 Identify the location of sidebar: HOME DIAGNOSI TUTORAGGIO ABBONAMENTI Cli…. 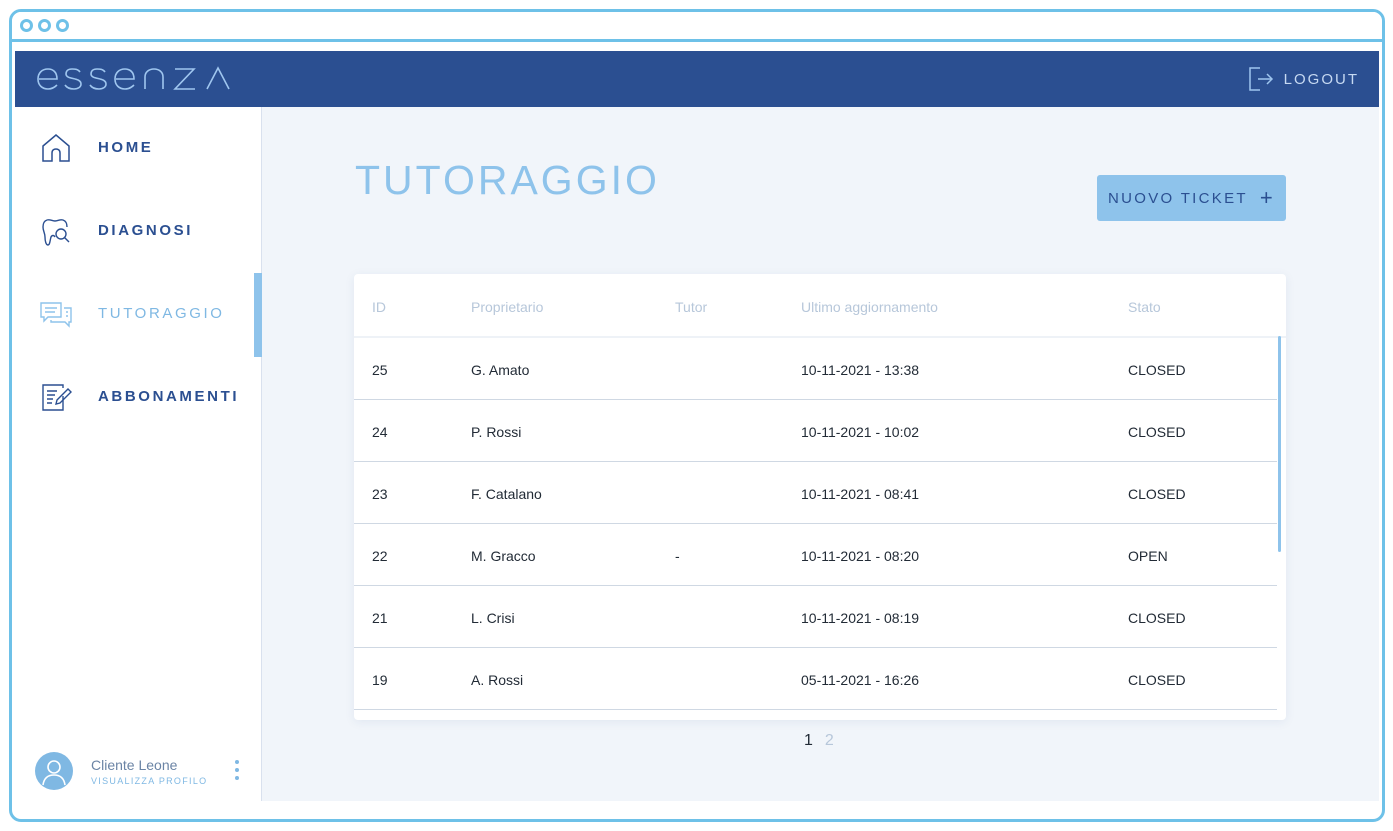
(138, 454).